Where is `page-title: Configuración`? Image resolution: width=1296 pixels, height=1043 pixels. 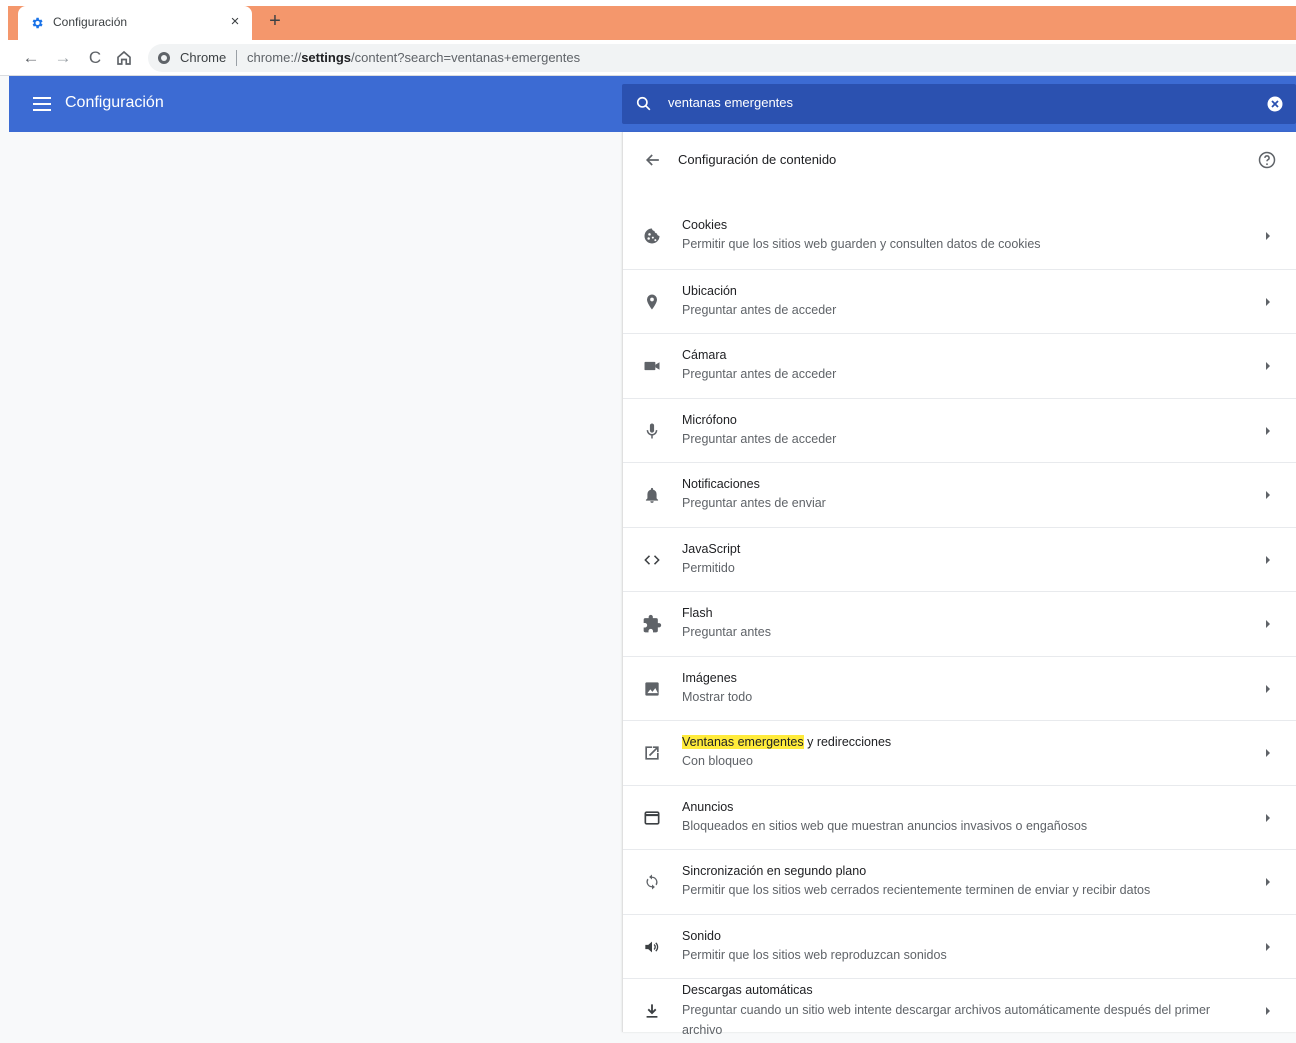 page-title: Configuración is located at coordinates (114, 102).